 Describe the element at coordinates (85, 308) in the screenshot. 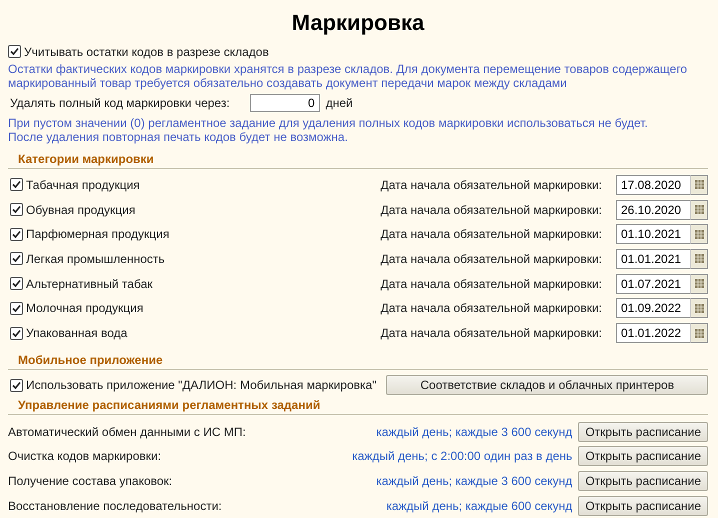

I see `checkbox-label: Молочная продукция` at that location.